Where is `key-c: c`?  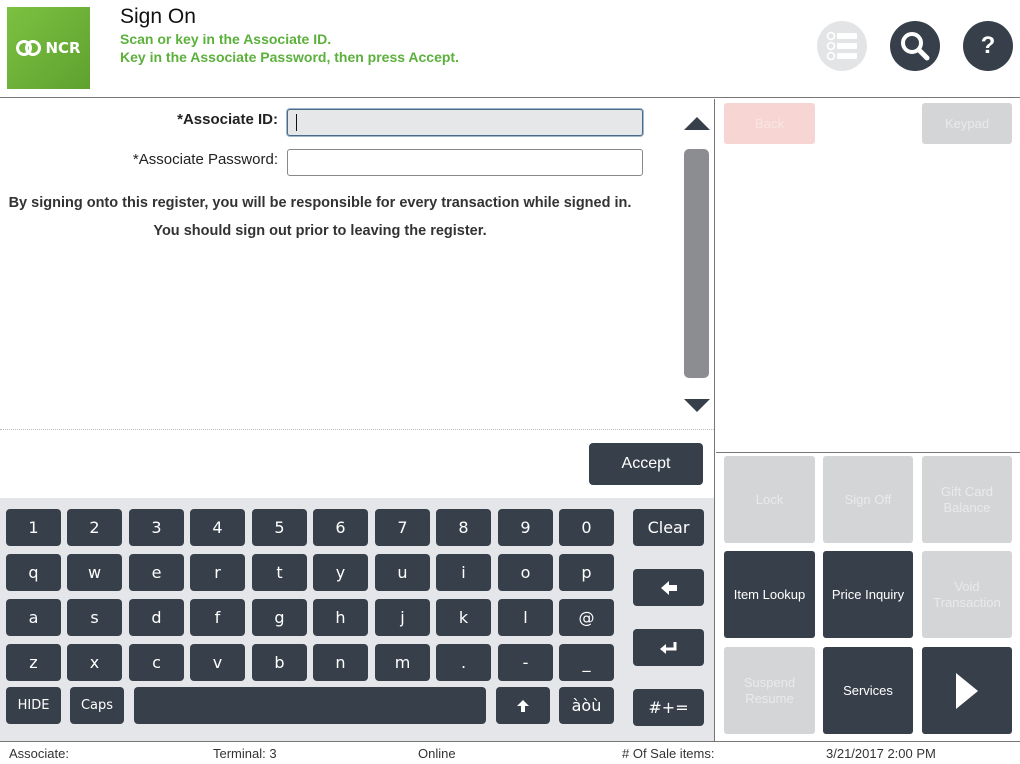
key-c: c is located at coordinates (156, 662).